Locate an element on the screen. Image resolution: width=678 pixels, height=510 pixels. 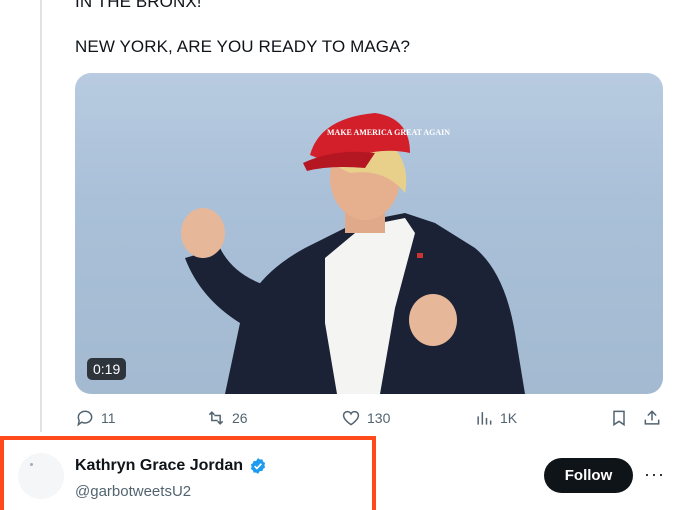
share-icon is located at coordinates (652, 417).